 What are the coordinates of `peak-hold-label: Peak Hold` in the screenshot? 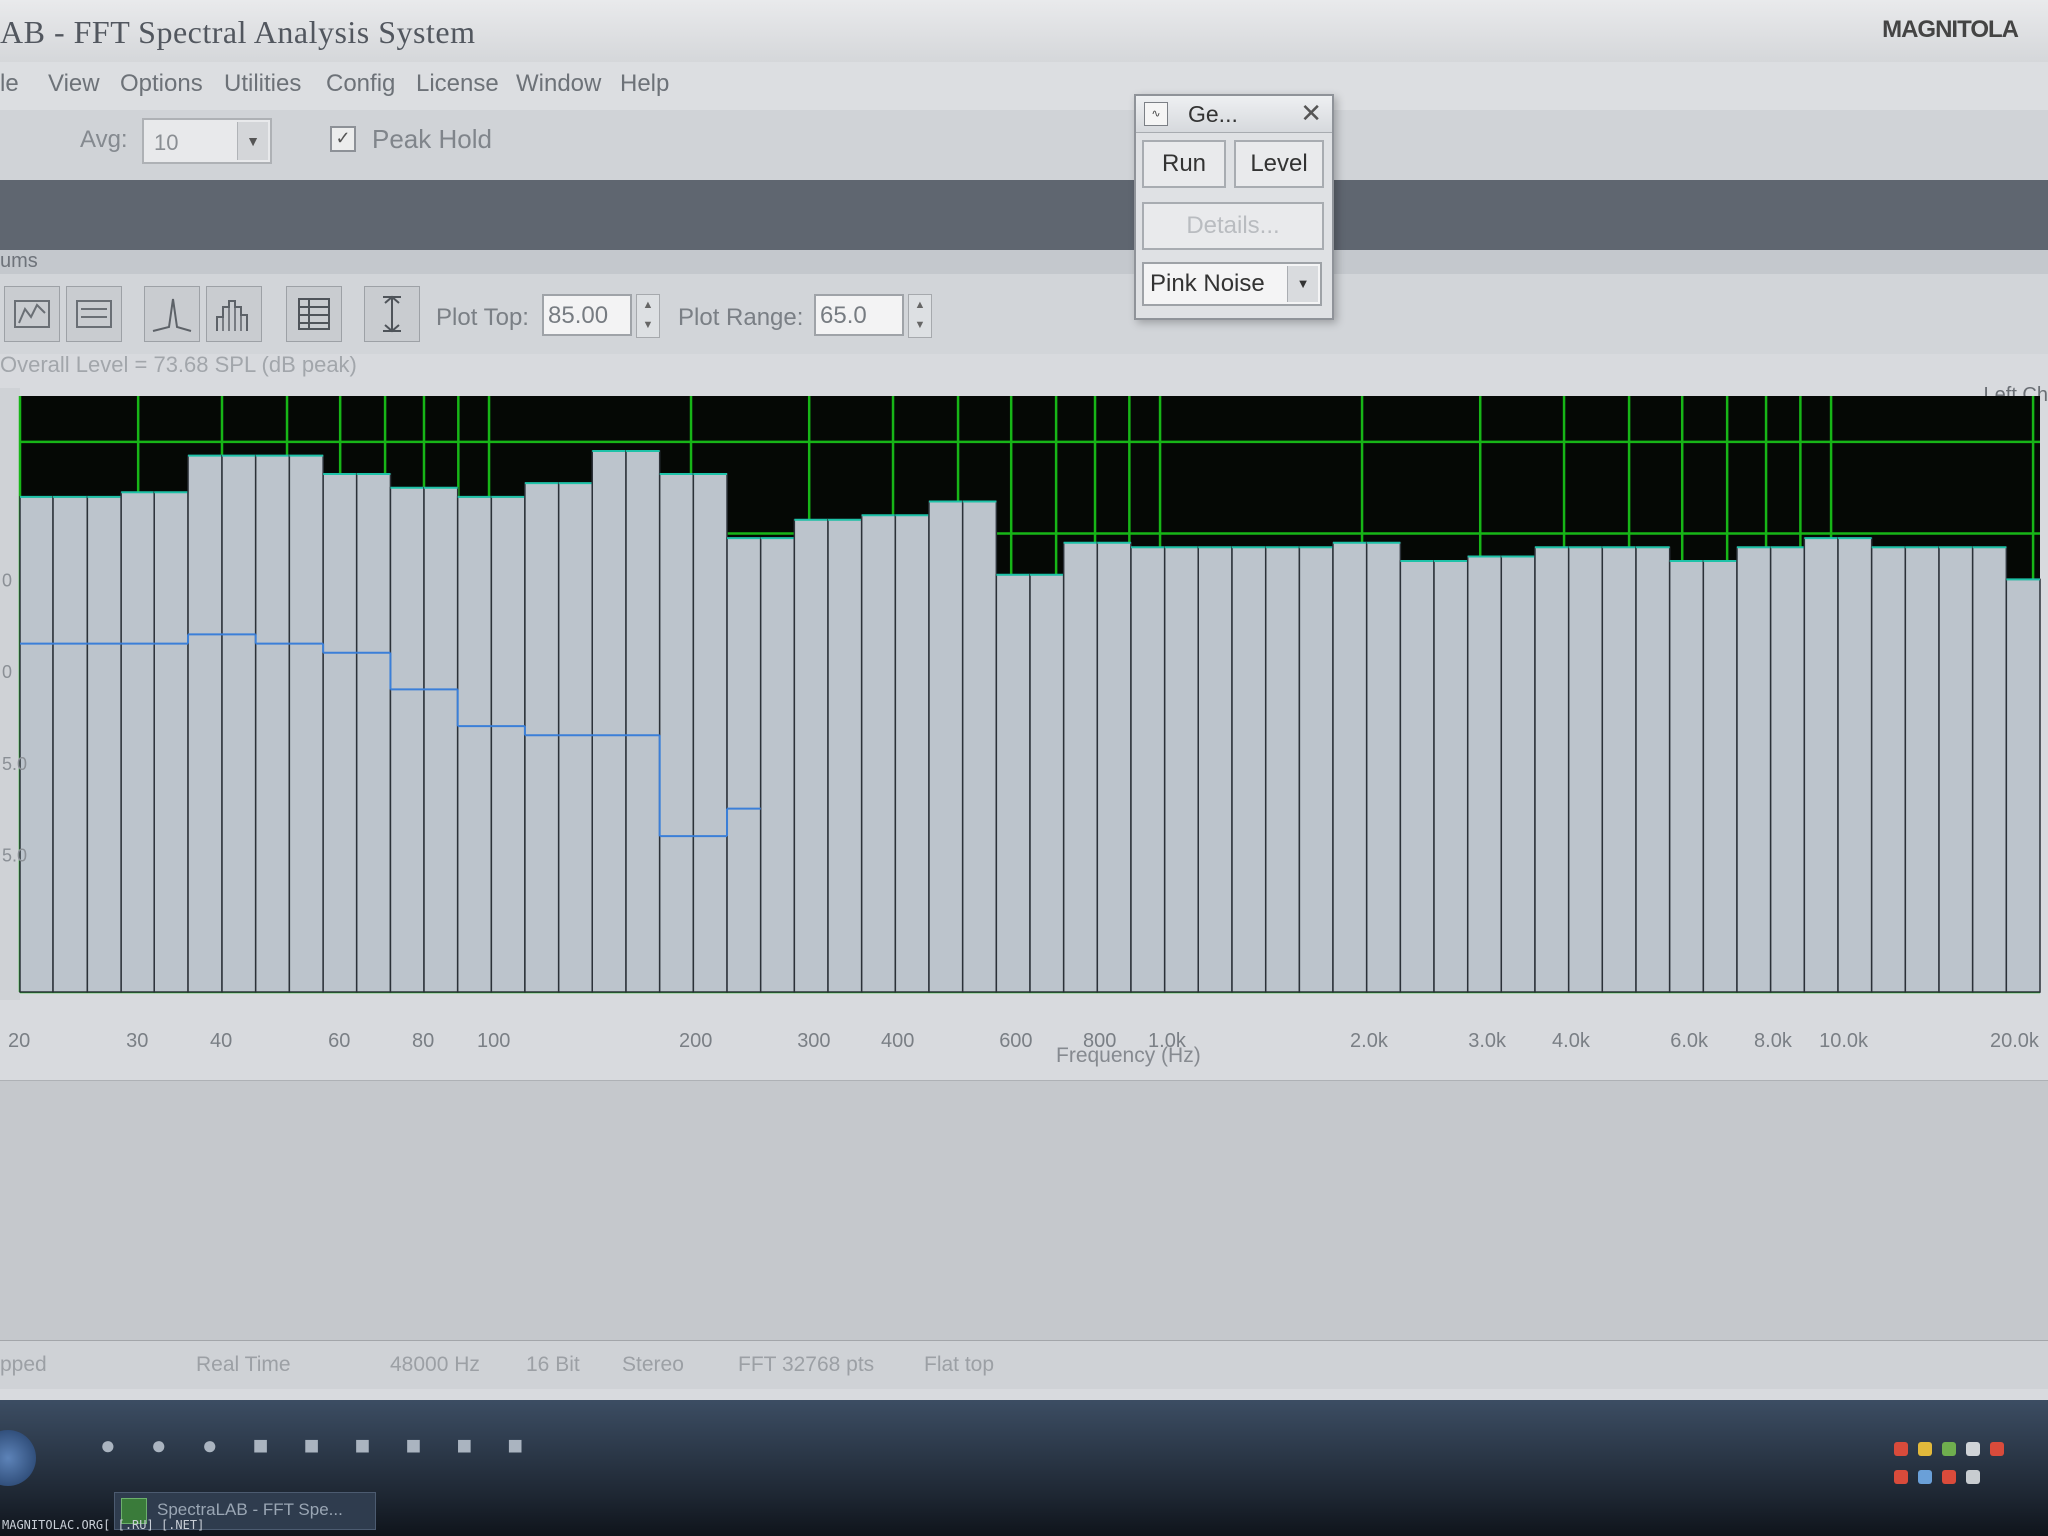 It's located at (432, 139).